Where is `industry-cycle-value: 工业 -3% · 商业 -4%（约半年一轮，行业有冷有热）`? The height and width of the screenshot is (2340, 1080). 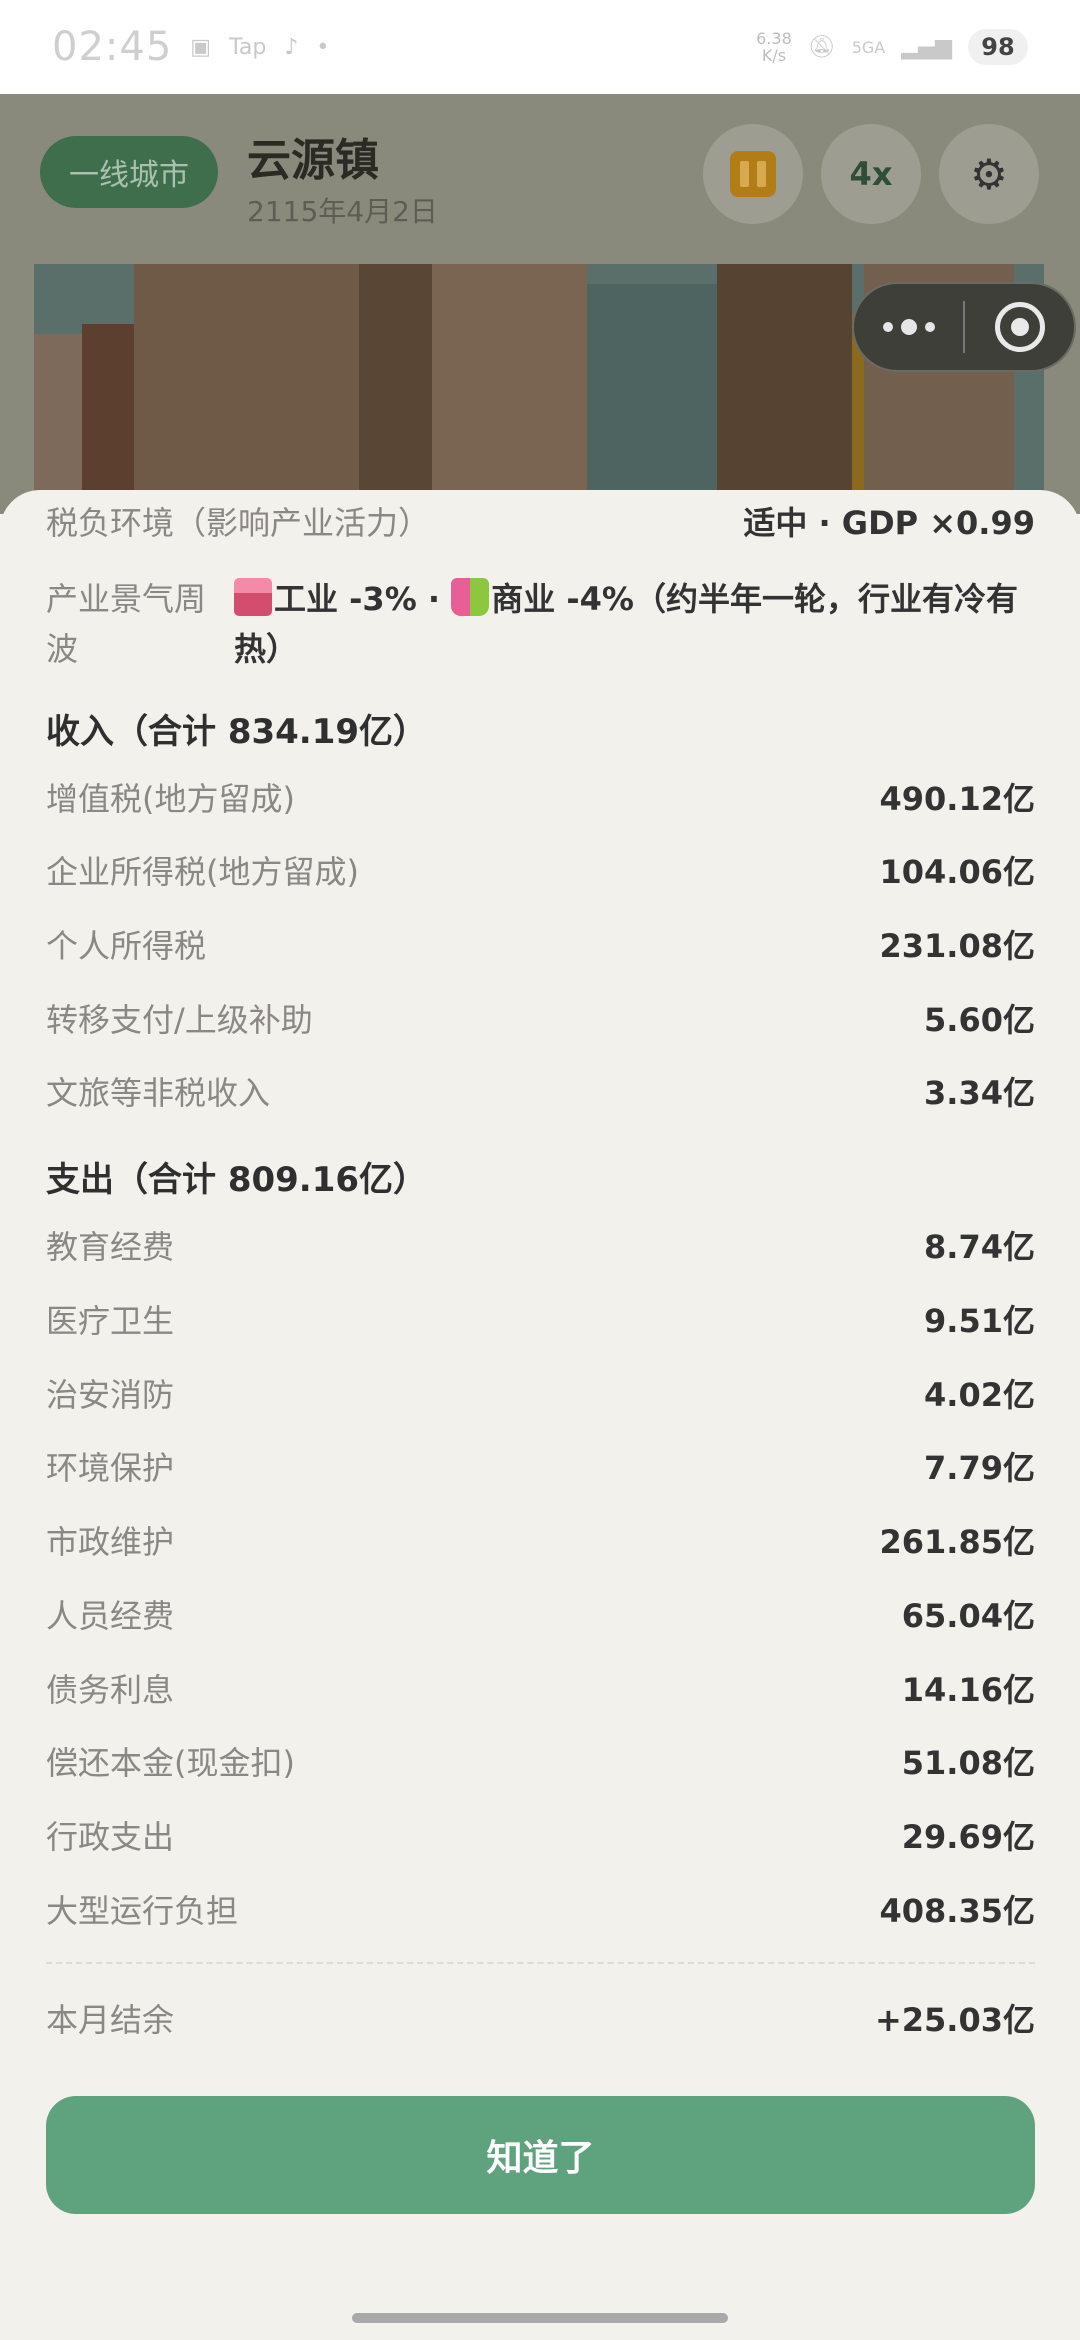
industry-cycle-value: 工业 -3% · 商业 -4%（约半年一轮，行业有冷有热） is located at coordinates (634, 624).